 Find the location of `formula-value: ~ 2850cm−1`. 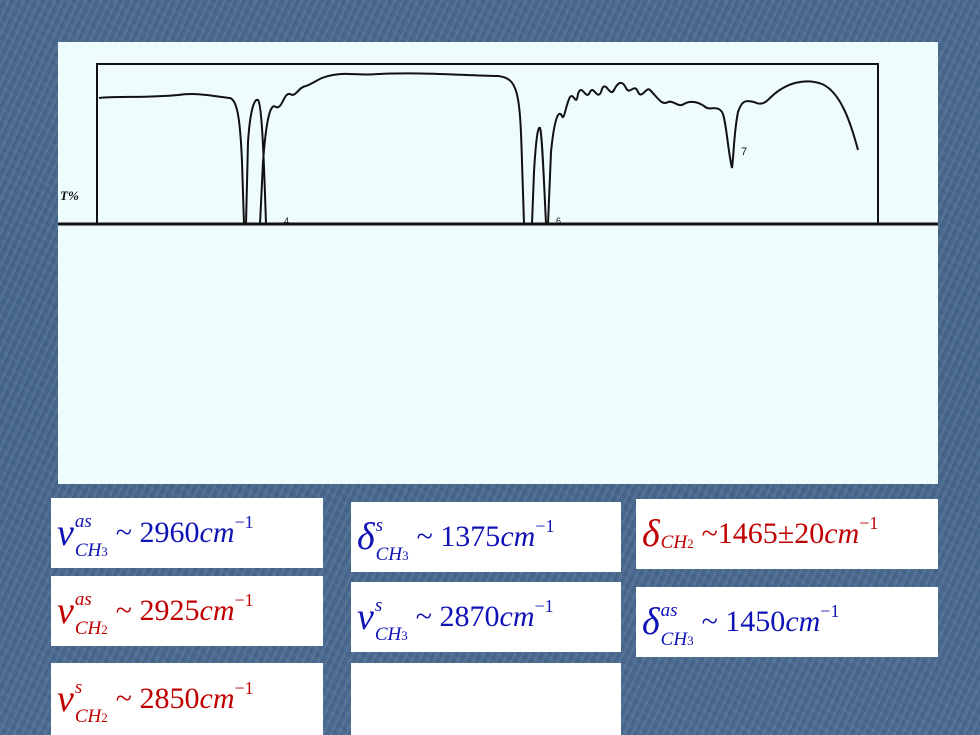

formula-value: ~ 2850cm−1 is located at coordinates (184, 697).